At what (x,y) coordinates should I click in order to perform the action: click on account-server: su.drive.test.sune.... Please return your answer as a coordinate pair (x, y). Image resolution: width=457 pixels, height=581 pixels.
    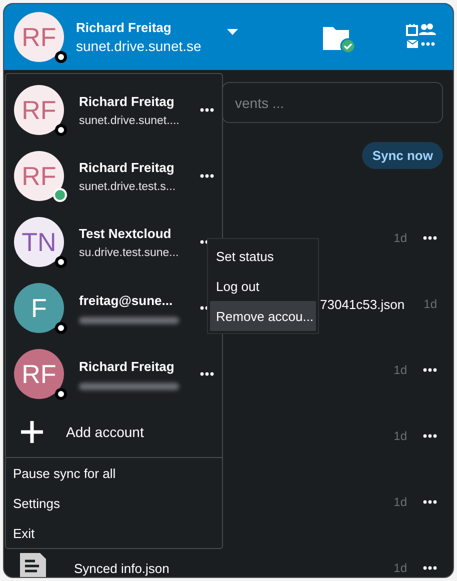
    Looking at the image, I should click on (129, 252).